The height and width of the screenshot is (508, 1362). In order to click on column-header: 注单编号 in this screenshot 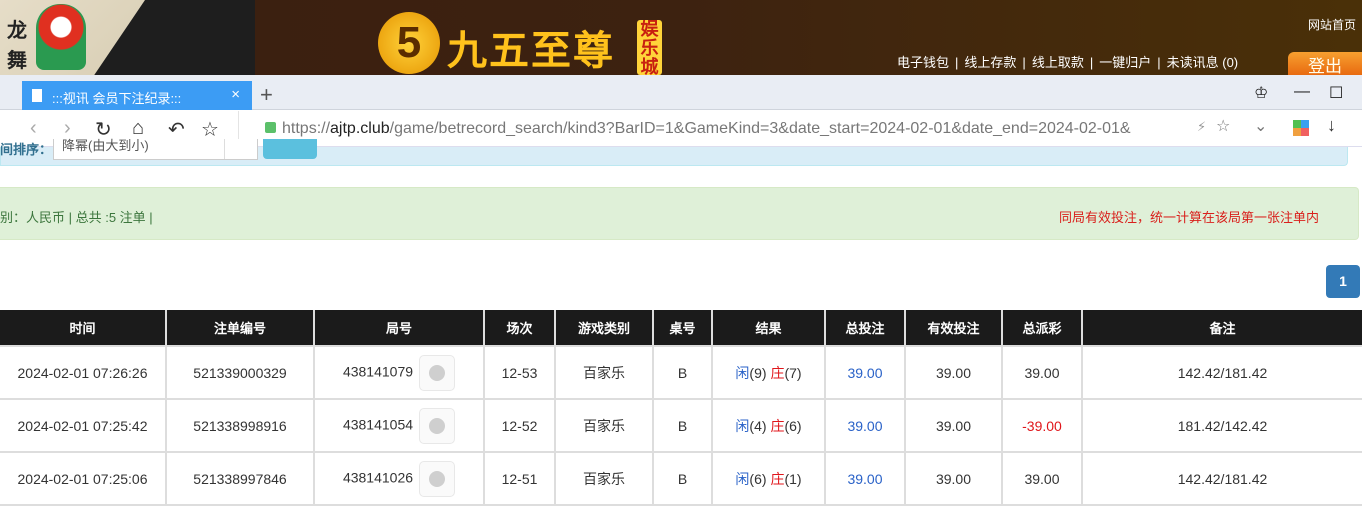, I will do `click(240, 328)`.